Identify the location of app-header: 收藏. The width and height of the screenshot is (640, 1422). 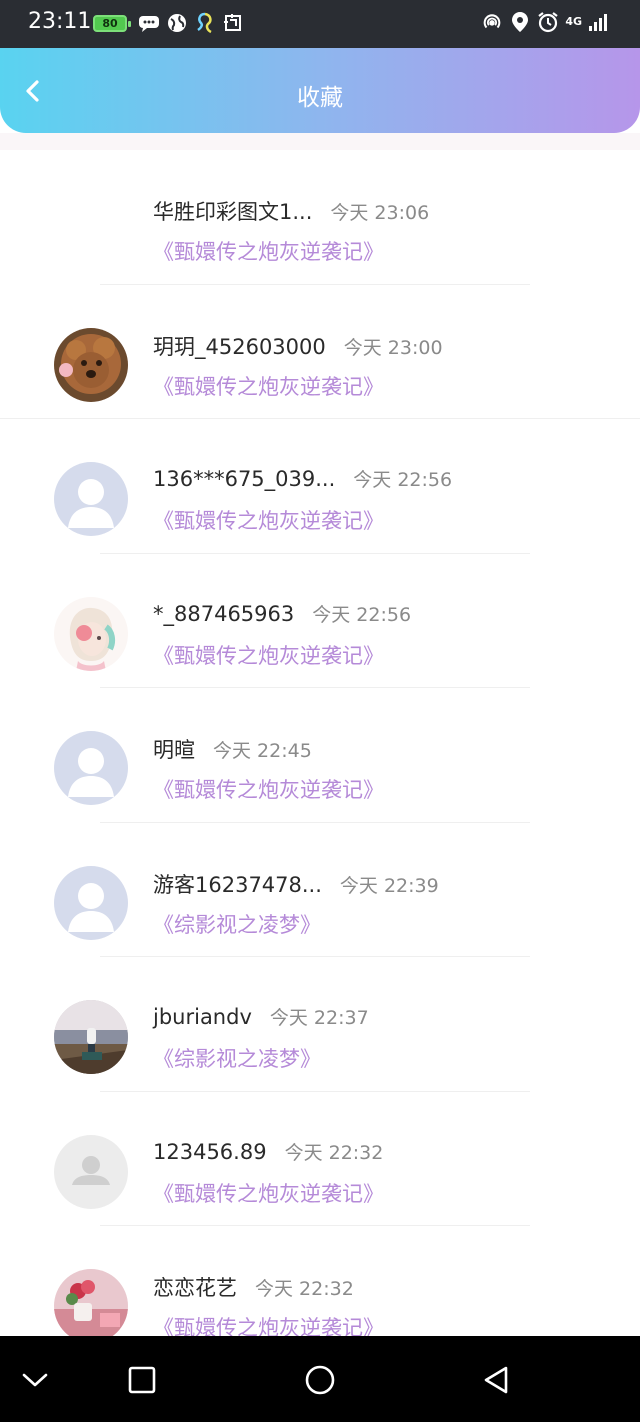
(320, 90).